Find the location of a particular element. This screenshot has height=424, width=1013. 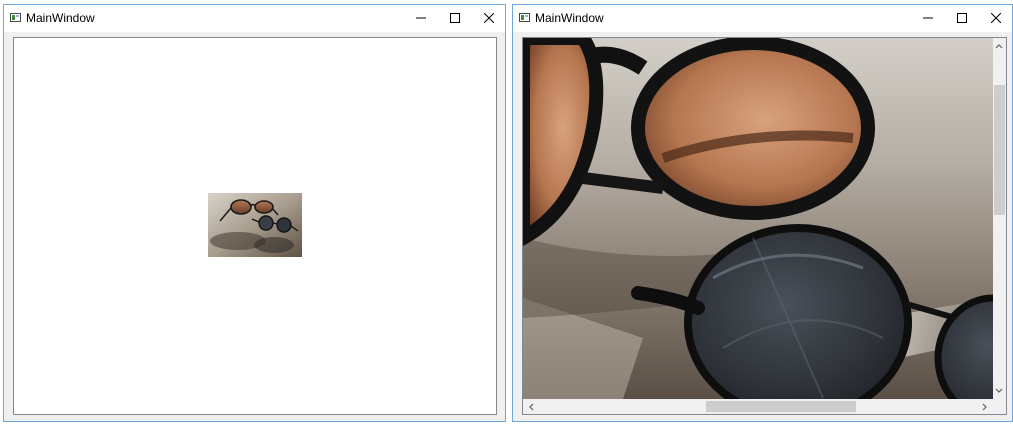

scroll-left-arrow-icon is located at coordinates (531, 407).